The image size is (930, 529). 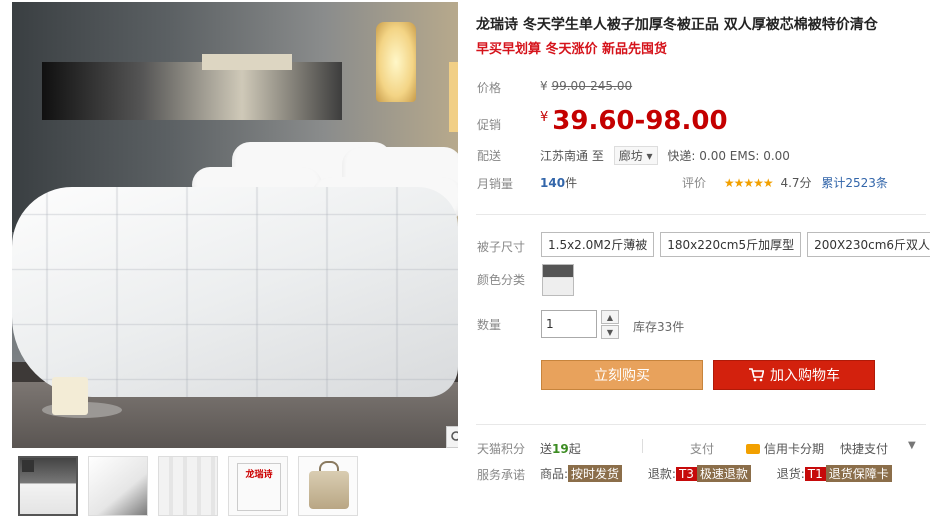 What do you see at coordinates (501, 280) in the screenshot?
I see `color-label: 颜色分类` at bounding box center [501, 280].